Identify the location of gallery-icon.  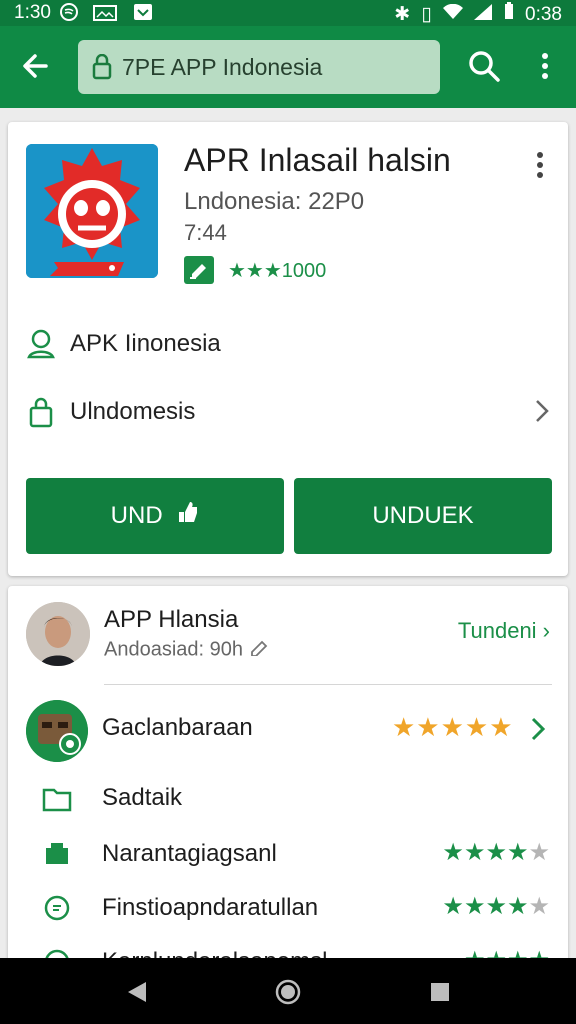
(105, 16).